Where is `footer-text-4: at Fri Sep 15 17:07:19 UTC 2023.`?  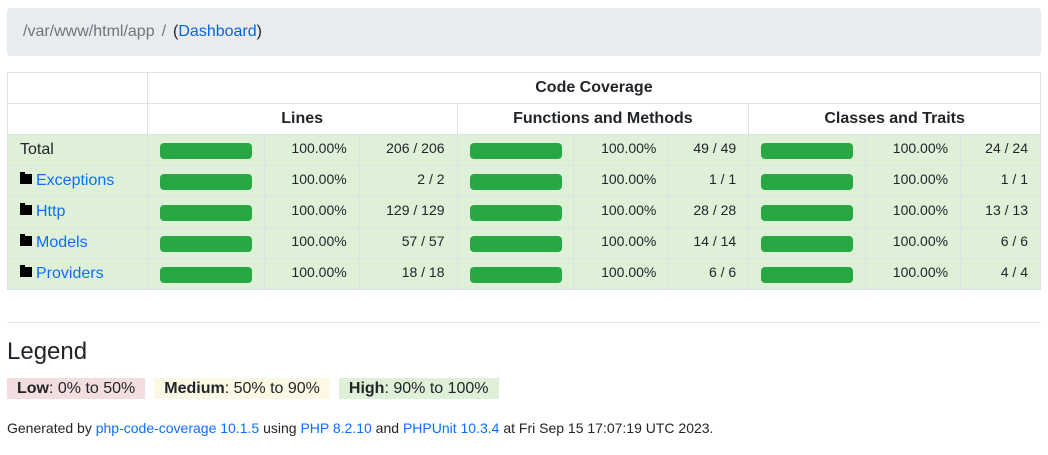
footer-text-4: at Fri Sep 15 17:07:19 UTC 2023. is located at coordinates (606, 428).